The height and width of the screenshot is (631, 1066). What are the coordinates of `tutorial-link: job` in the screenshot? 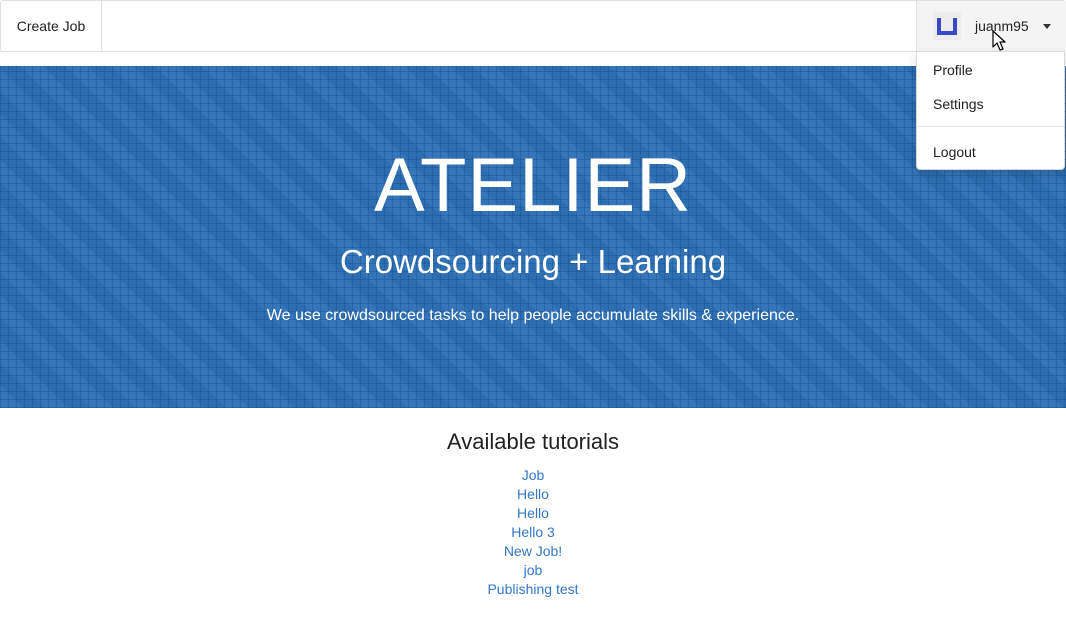 It's located at (533, 570).